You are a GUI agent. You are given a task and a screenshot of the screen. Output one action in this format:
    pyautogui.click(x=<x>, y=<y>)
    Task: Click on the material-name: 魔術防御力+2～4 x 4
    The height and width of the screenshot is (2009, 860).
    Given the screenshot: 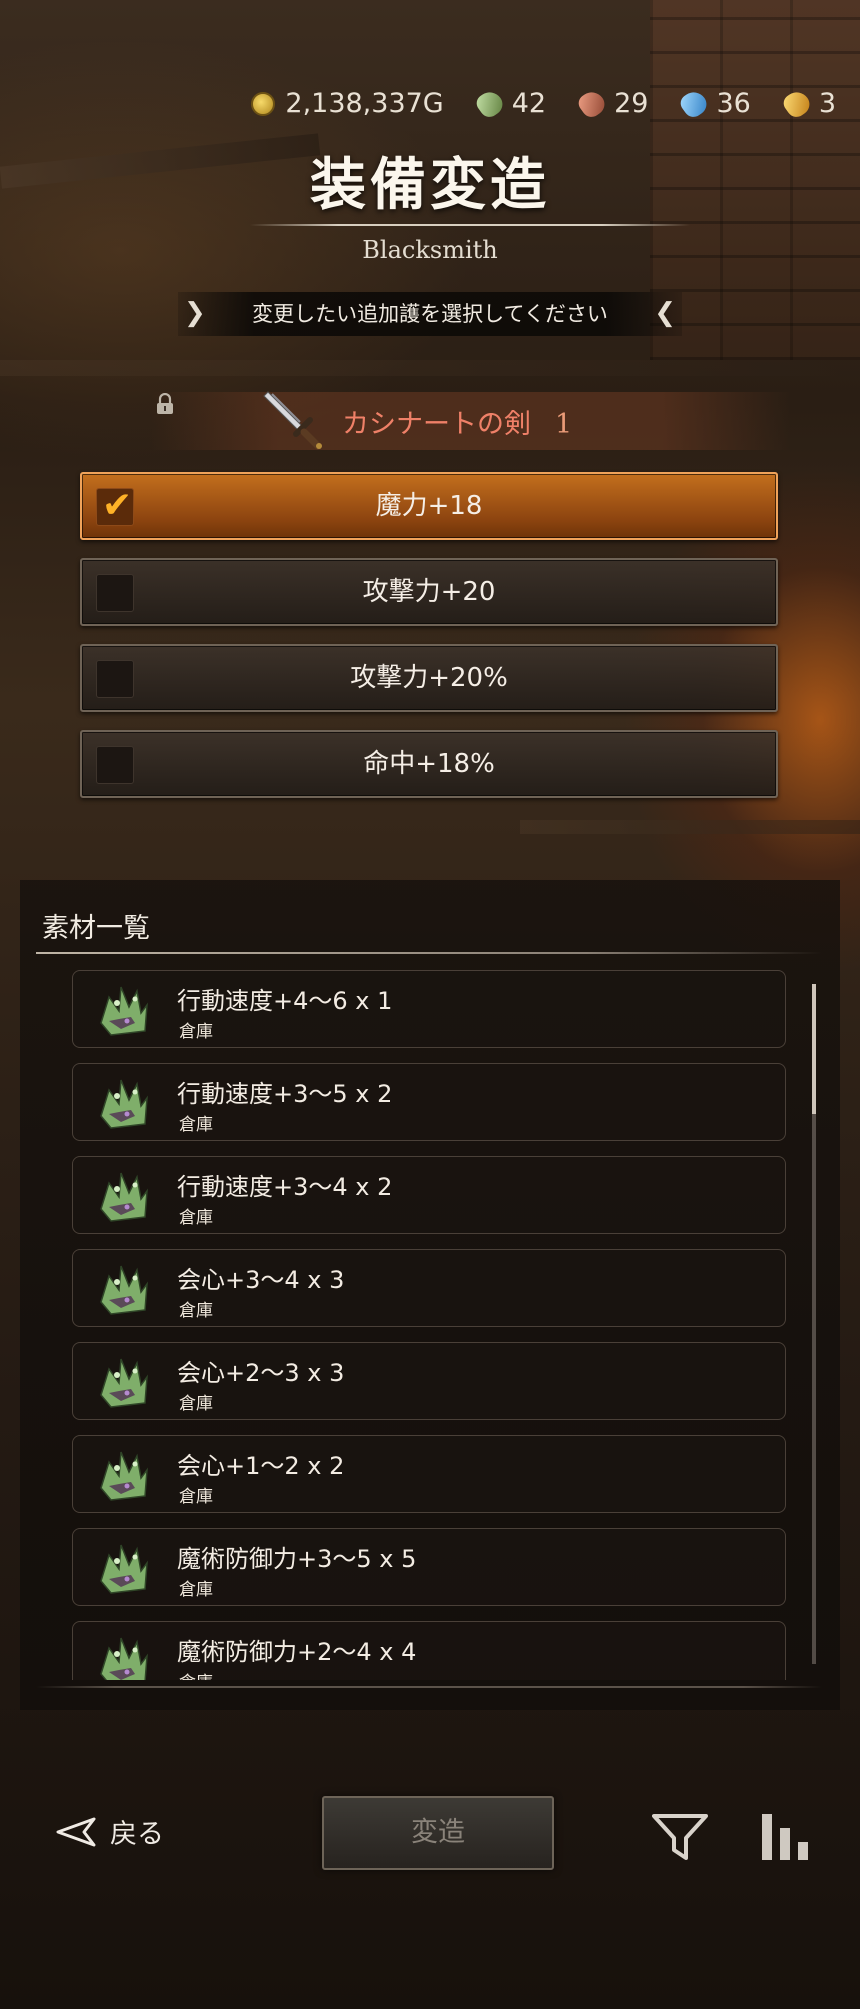 What is the action you would take?
    pyautogui.click(x=297, y=1652)
    